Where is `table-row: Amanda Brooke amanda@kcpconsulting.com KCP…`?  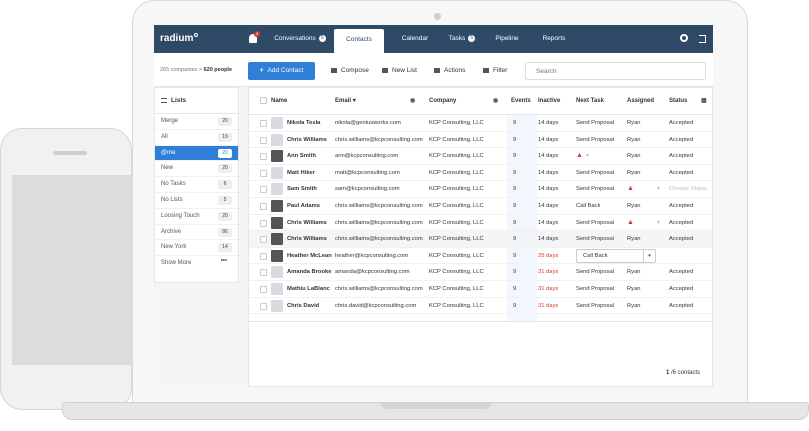
table-row: Amanda Brooke amanda@kcpconsulting.com KCP… is located at coordinates (480, 272).